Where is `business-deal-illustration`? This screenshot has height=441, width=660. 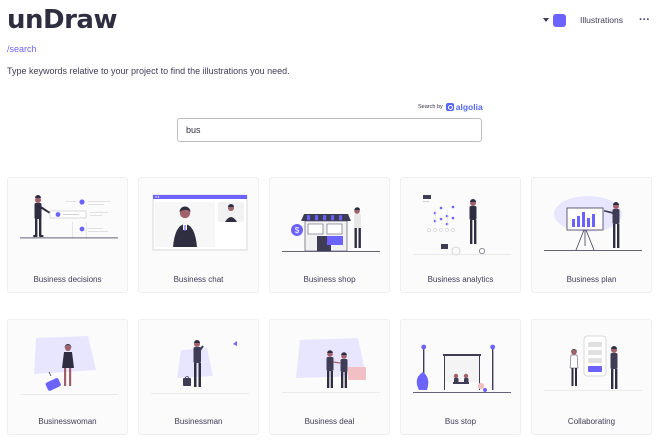
business-deal-illustration is located at coordinates (331, 365).